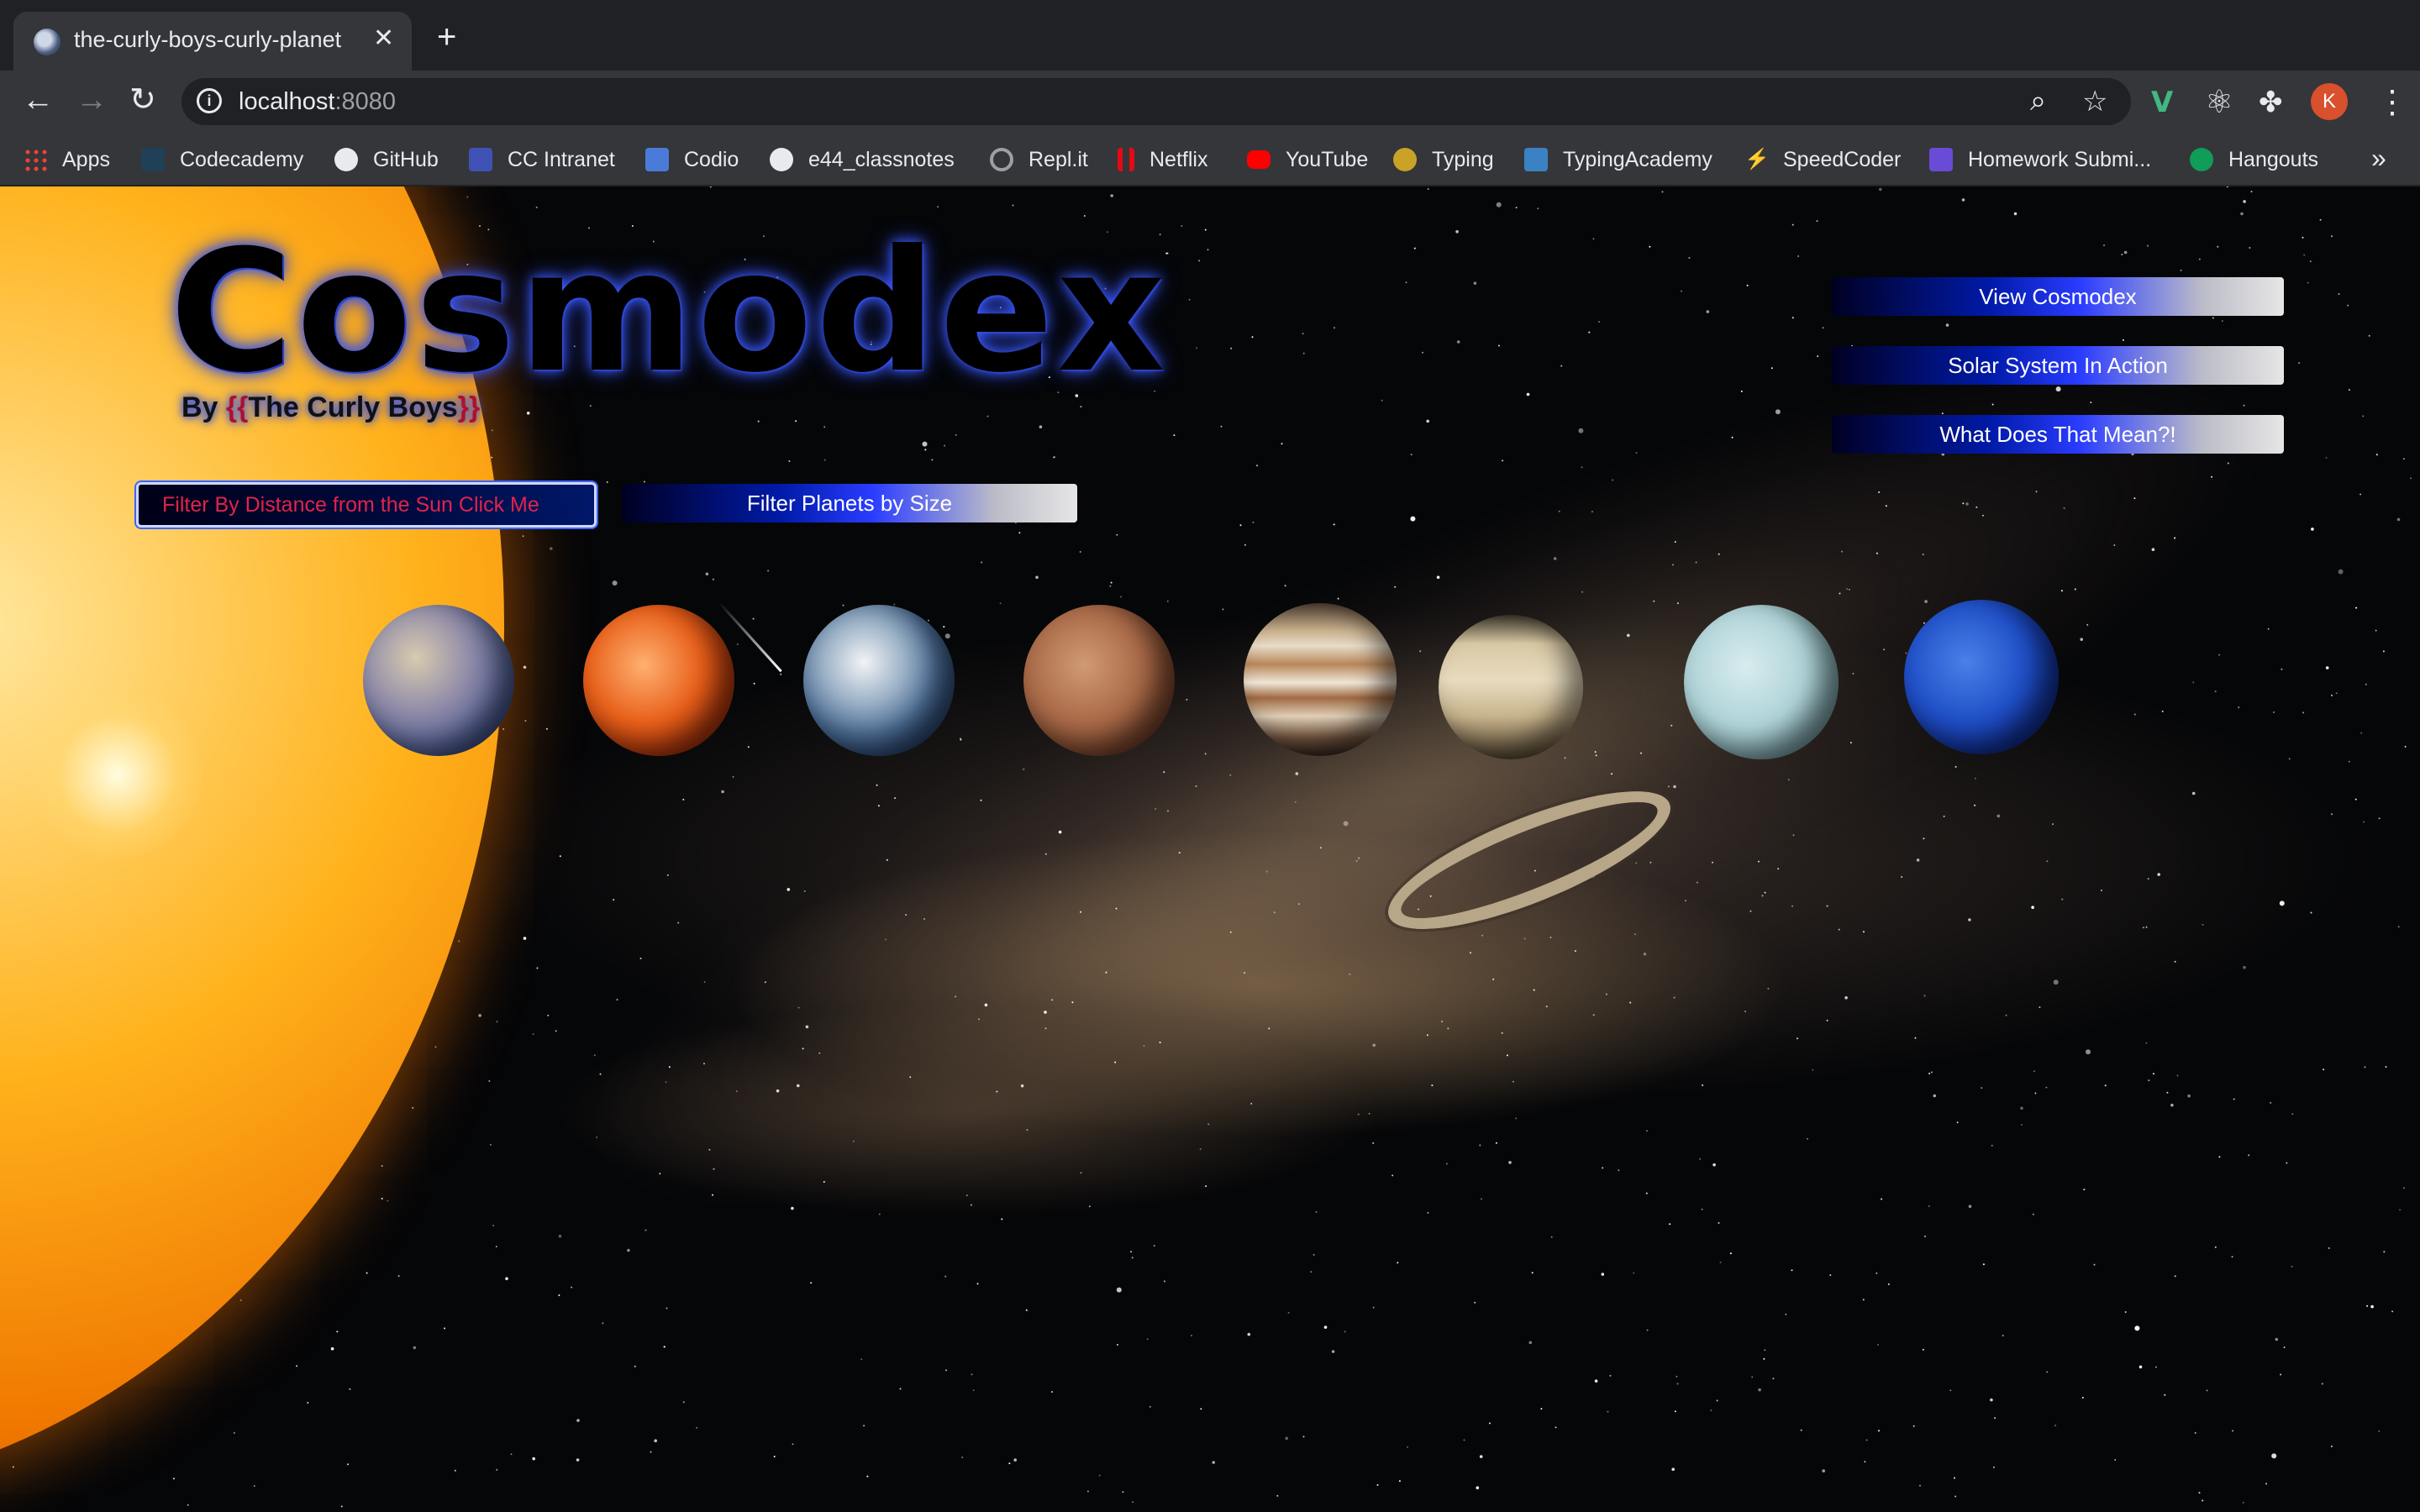 This screenshot has height=1512, width=2420. Describe the element at coordinates (2058, 434) in the screenshot. I see `what-does-that-mean-button: What Does That Mean?!` at that location.